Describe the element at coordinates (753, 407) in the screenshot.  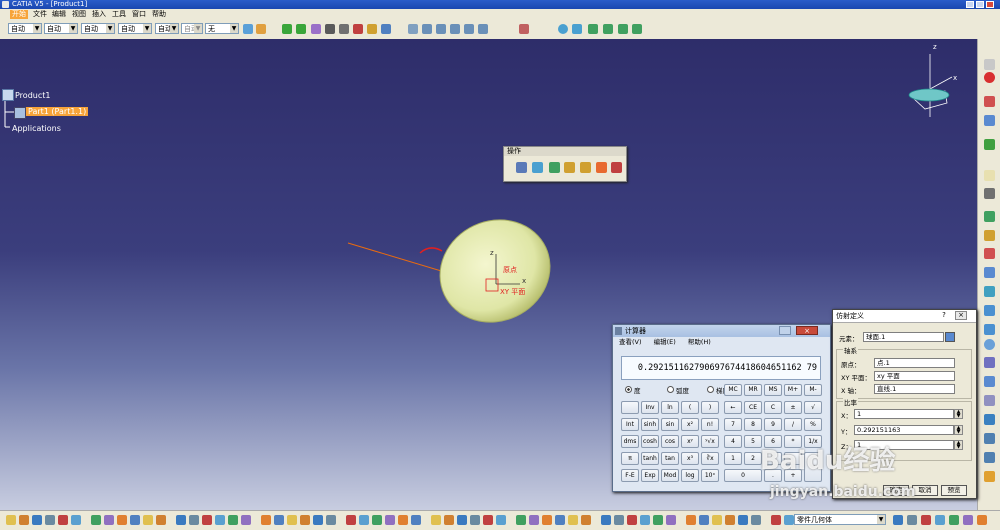
I see `calc-key: CE` at that location.